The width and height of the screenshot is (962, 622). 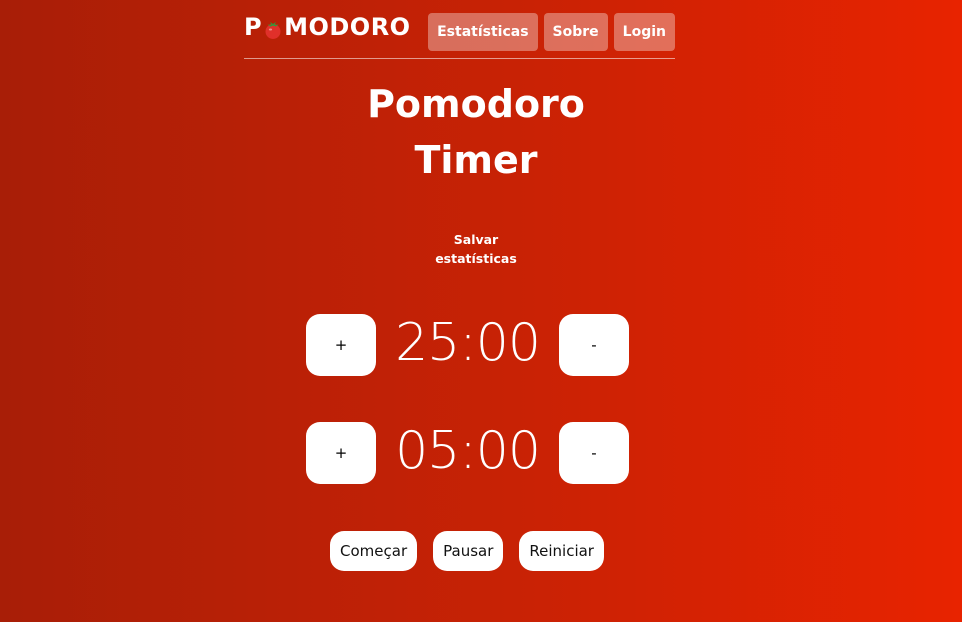 I want to click on break-increase-button: +, so click(x=341, y=453).